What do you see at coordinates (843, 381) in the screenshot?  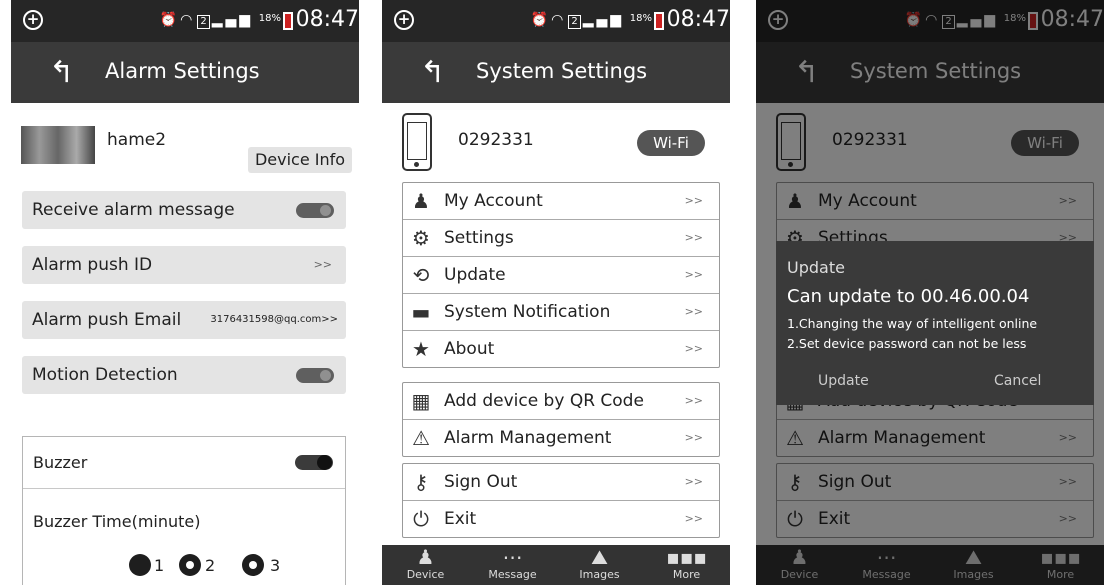 I see `dialog-update-button: Update` at bounding box center [843, 381].